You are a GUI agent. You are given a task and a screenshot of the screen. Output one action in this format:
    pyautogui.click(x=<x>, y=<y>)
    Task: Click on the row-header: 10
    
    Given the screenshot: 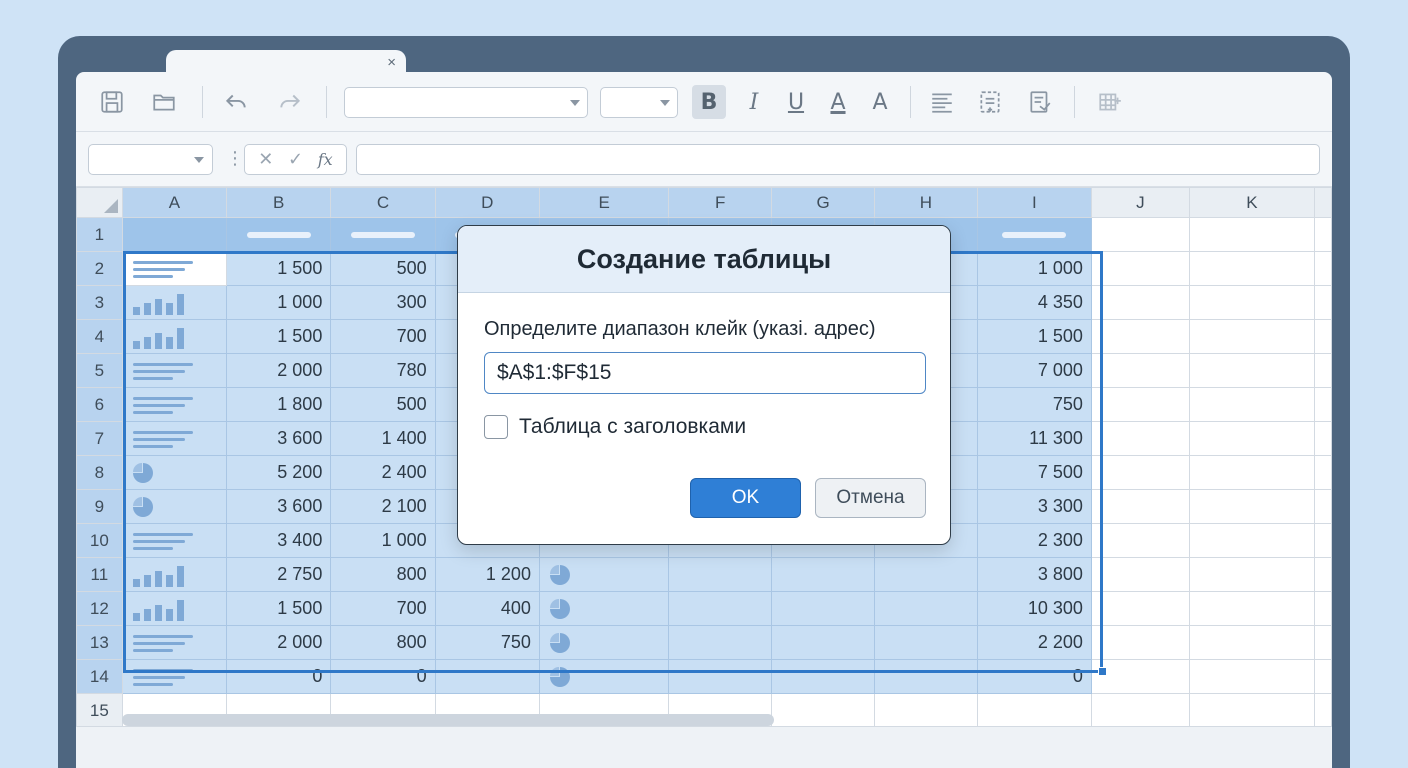 What is the action you would take?
    pyautogui.click(x=99, y=540)
    